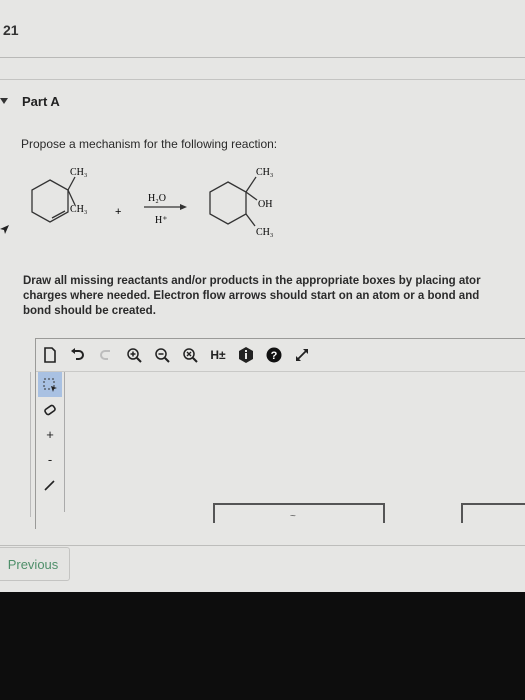 The height and width of the screenshot is (700, 525). I want to click on zoom-in-icon, so click(134, 355).